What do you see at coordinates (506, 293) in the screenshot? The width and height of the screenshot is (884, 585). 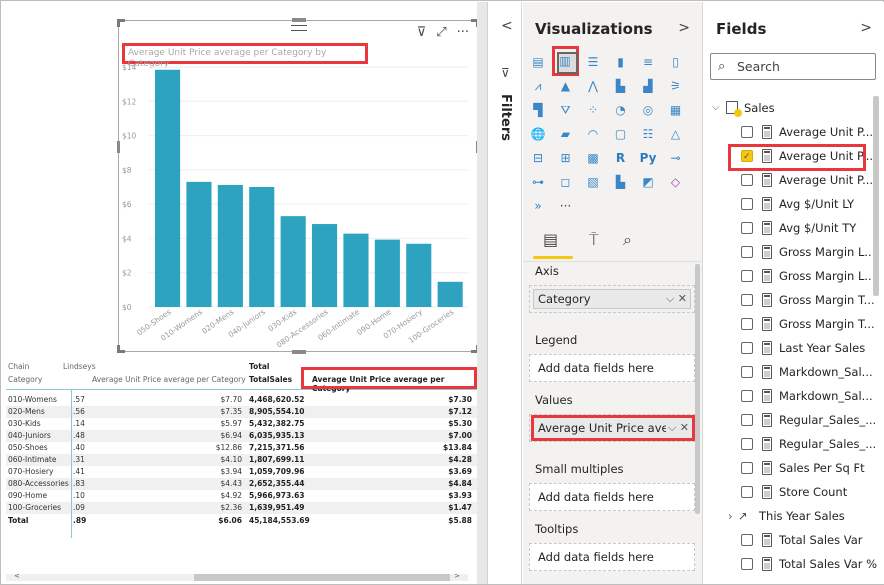 I see `filters-pane: < ⊽ Filters` at bounding box center [506, 293].